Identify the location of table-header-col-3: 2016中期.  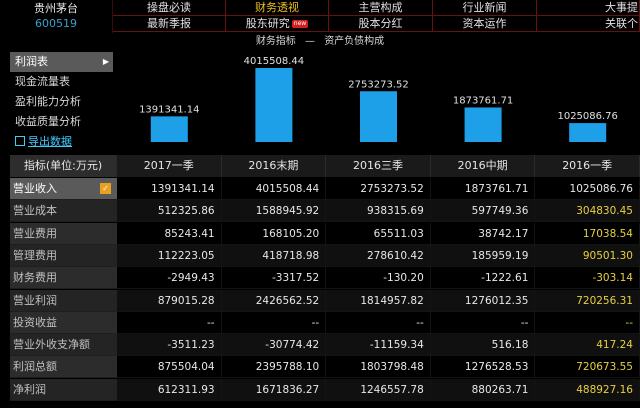
(483, 166).